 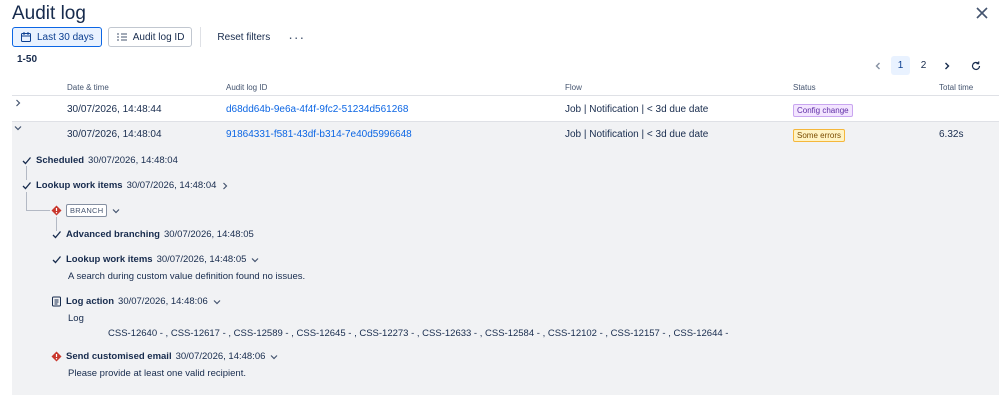 I want to click on pagination: 1 2, so click(x=926, y=65).